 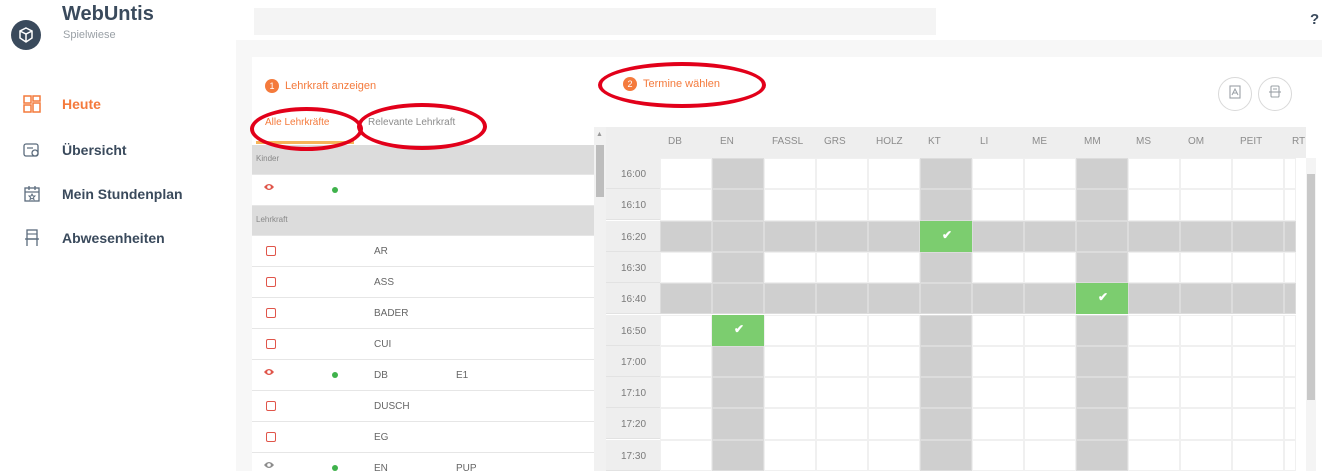 I want to click on list-item: AR, so click(x=423, y=251).